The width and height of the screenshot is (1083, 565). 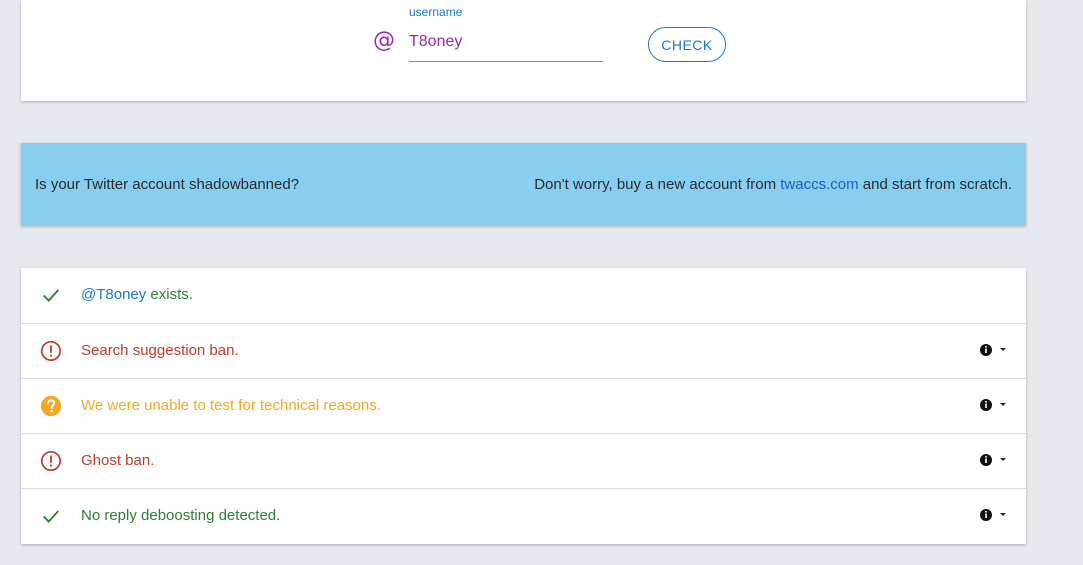 I want to click on result-text-reply: No reply deboosting detected., so click(x=181, y=515).